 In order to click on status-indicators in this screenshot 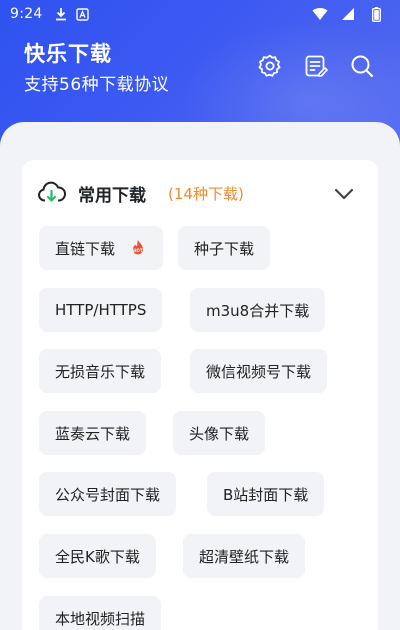, I will do `click(351, 14)`.